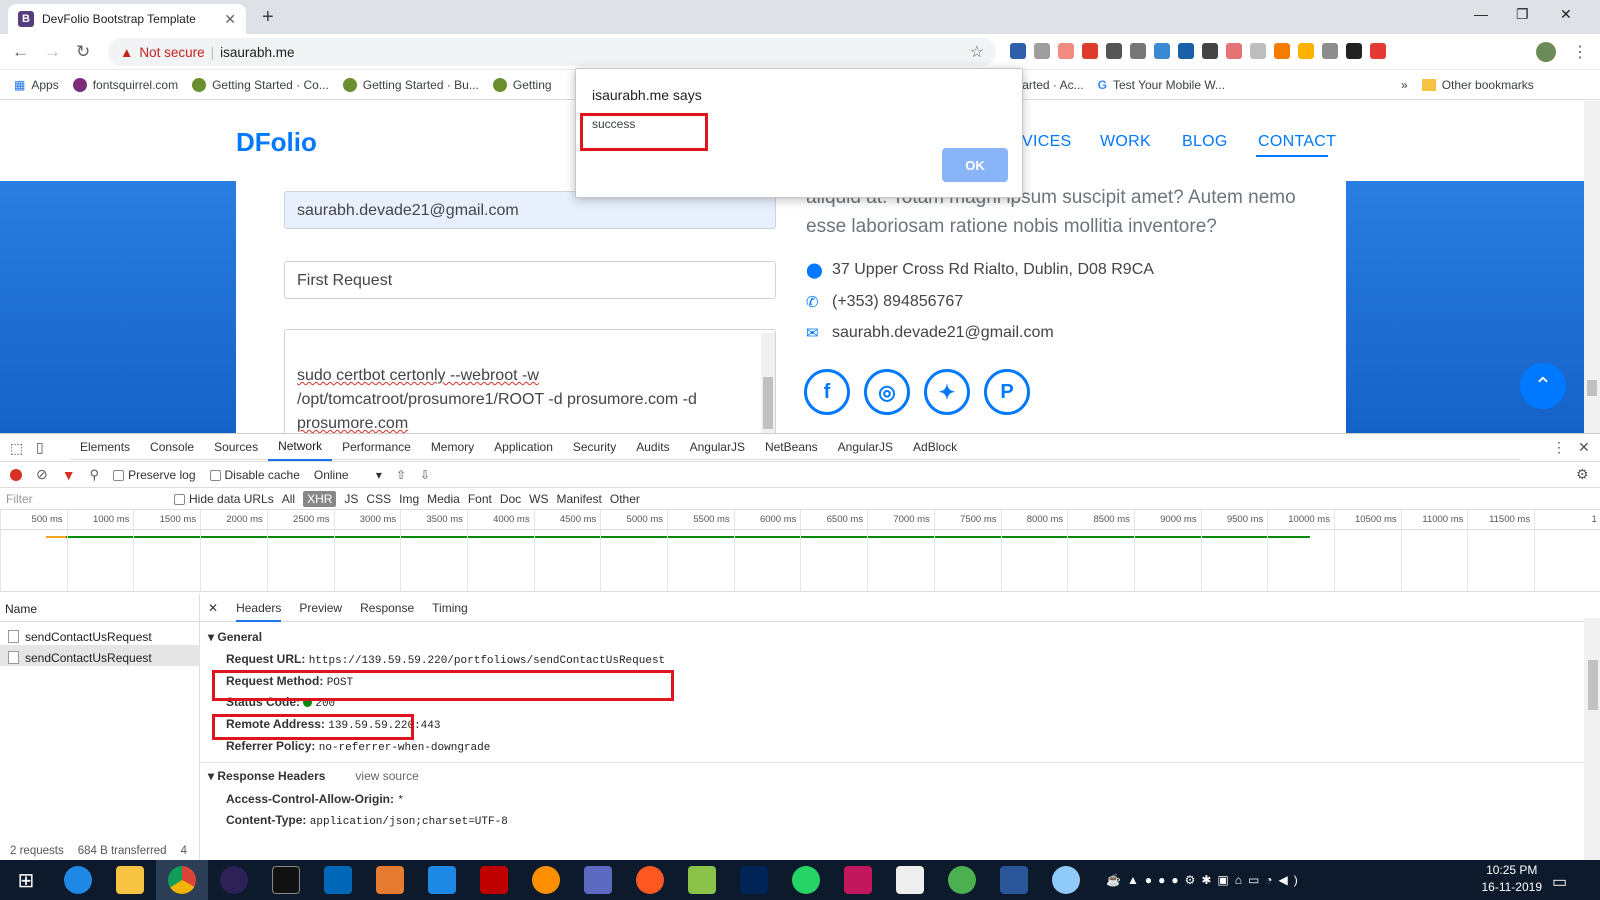  I want to click on device-toolbar-icon: ▯, so click(40, 447).